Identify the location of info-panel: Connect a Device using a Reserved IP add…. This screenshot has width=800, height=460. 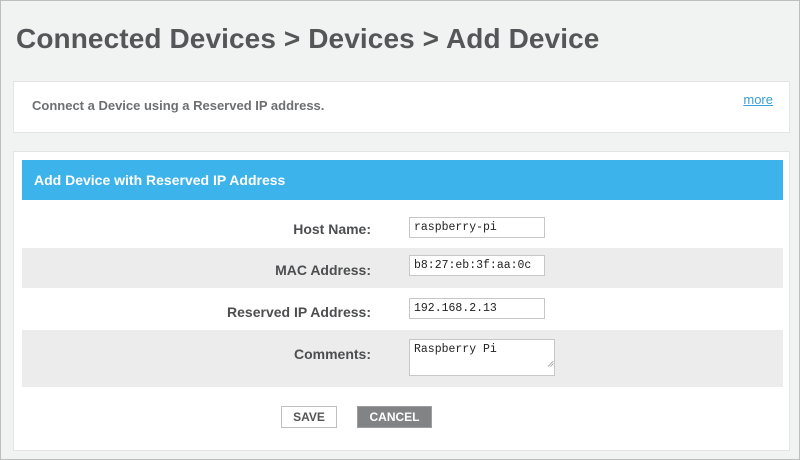
(401, 107).